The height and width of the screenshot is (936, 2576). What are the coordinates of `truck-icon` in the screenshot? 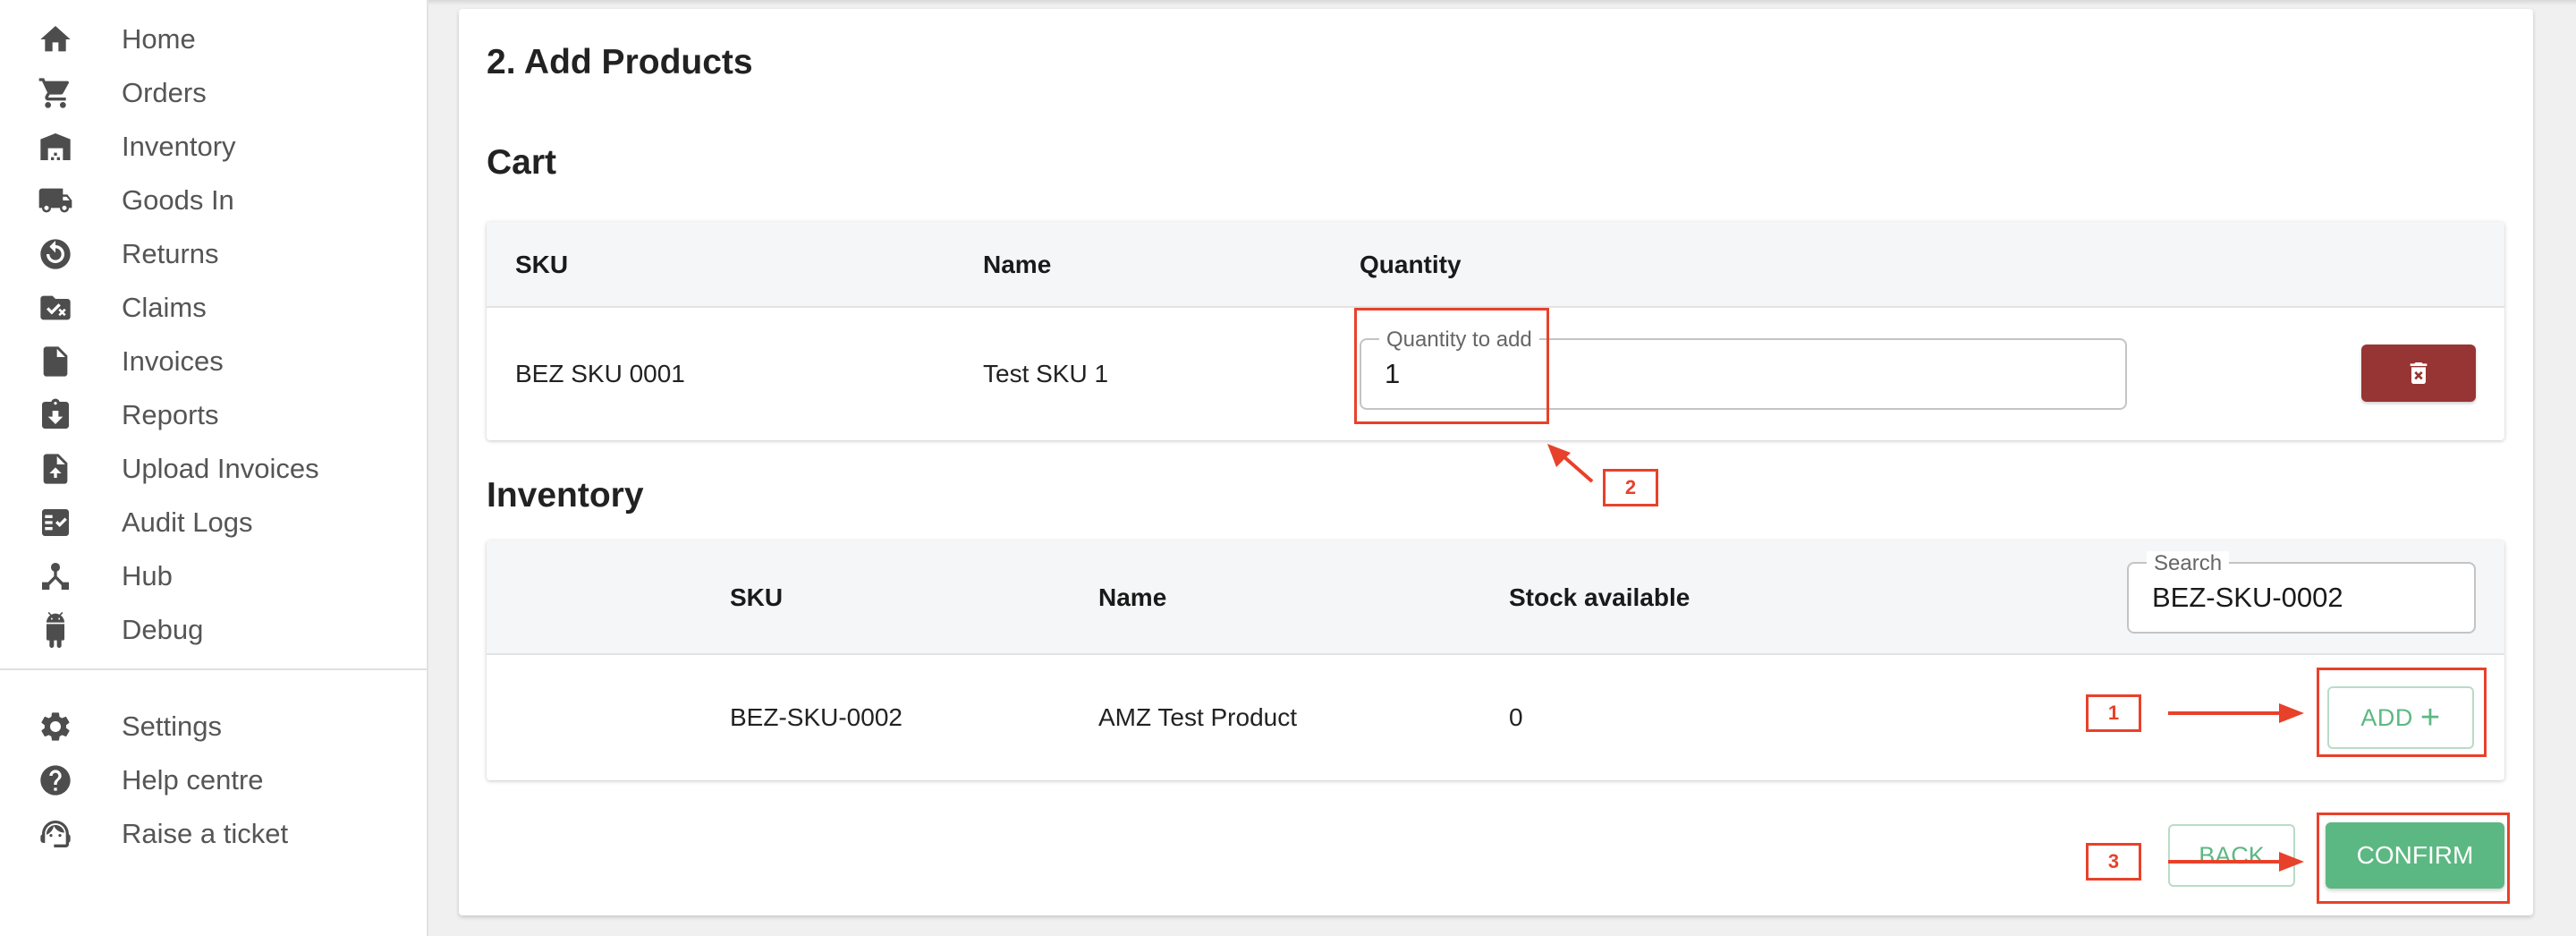 It's located at (55, 200).